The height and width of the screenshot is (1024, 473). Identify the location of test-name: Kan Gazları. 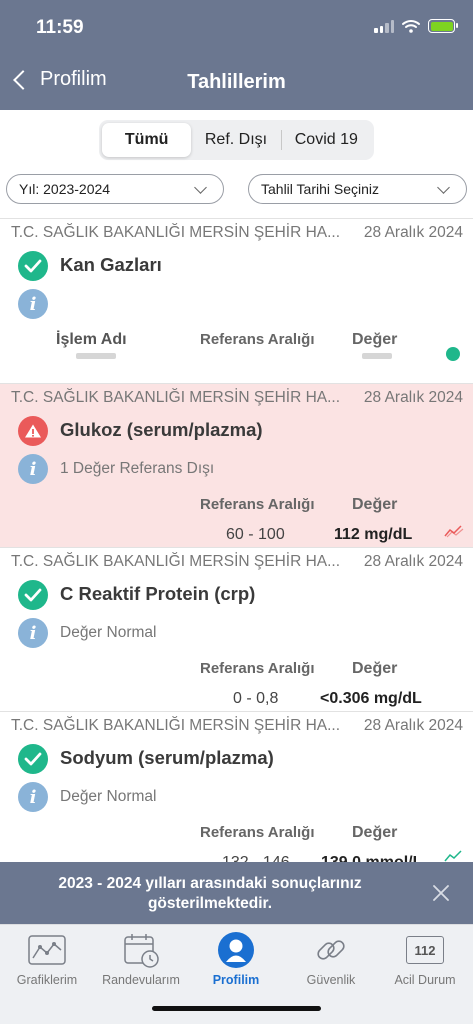
(111, 264).